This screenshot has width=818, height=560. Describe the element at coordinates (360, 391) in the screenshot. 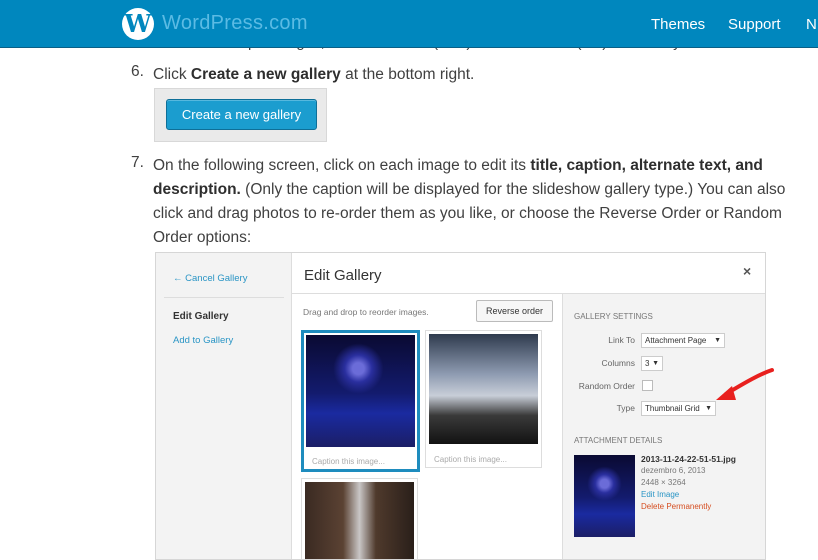

I see `london-eye-image` at that location.